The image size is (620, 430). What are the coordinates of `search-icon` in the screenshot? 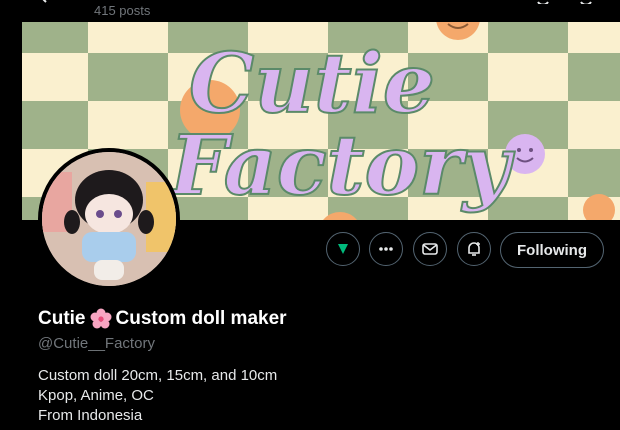 It's located at (586, 2).